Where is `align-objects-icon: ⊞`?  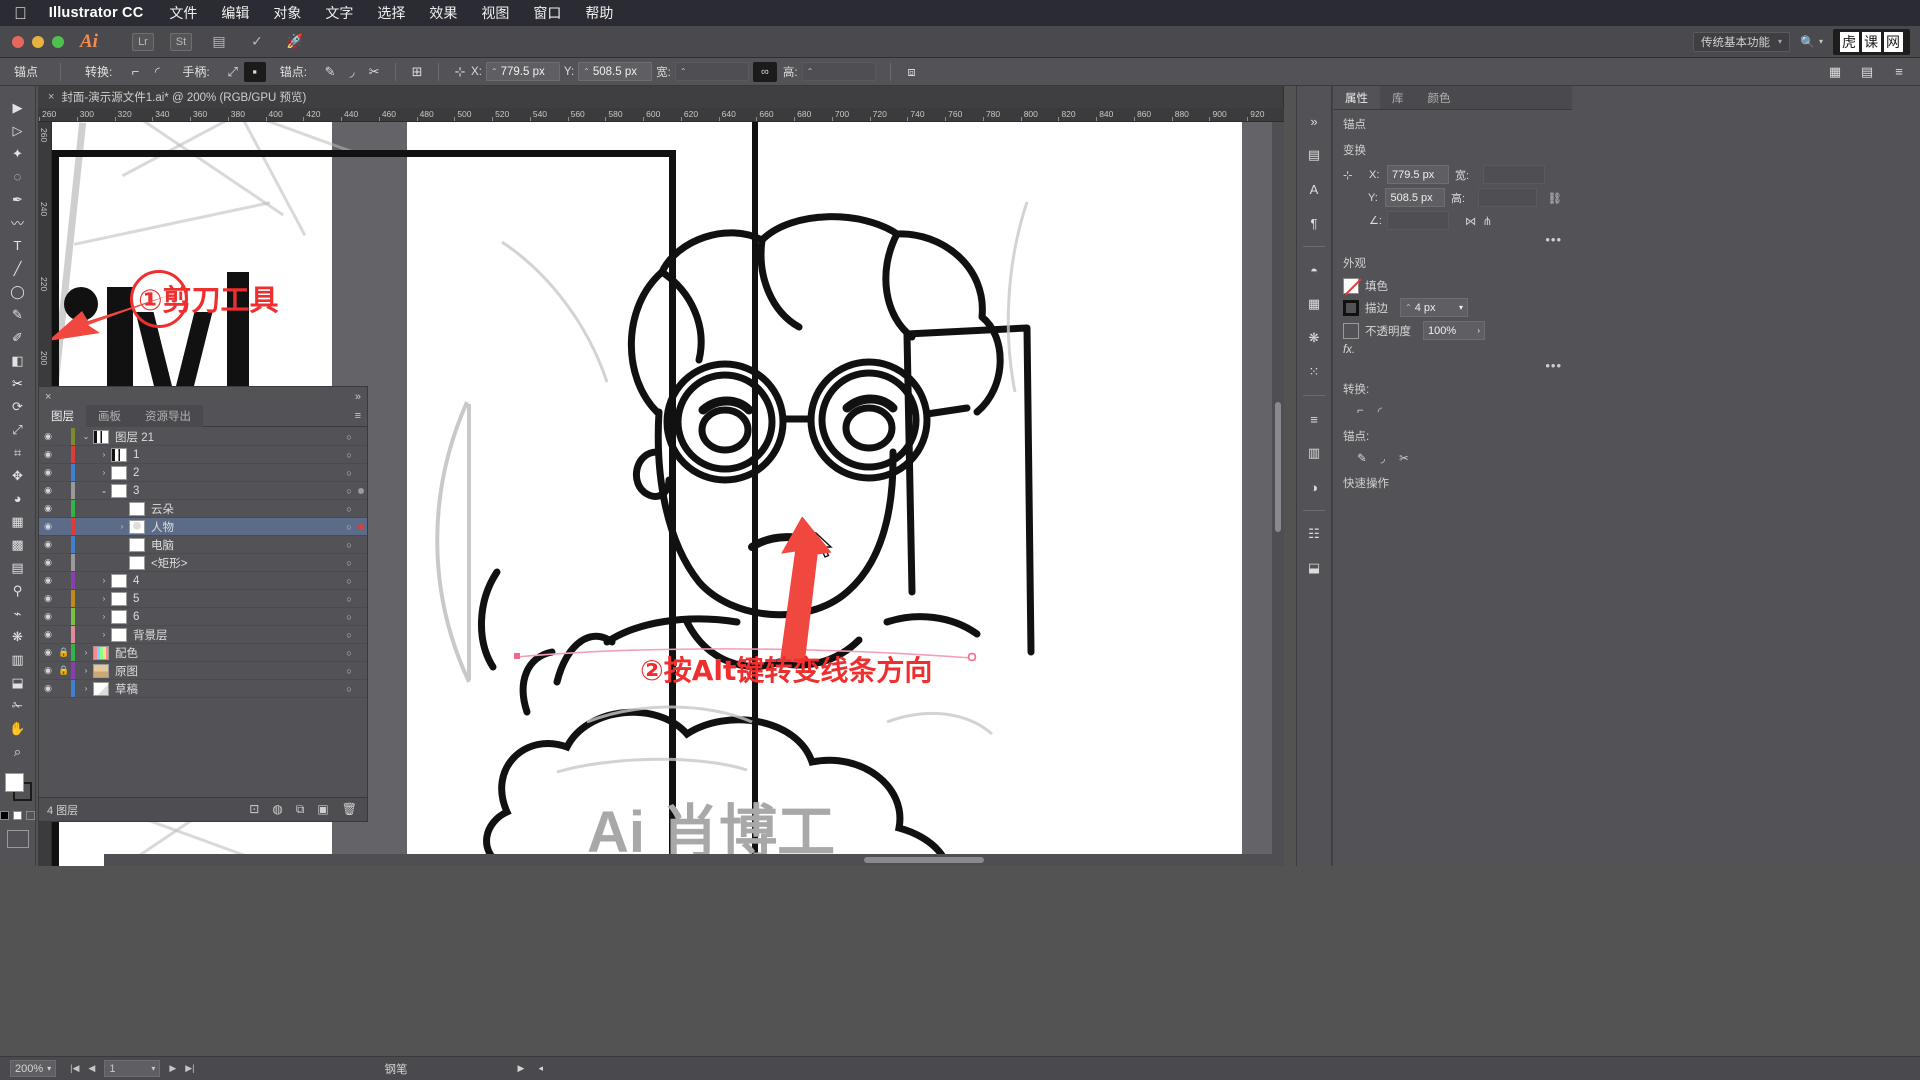
align-objects-icon: ⊞ is located at coordinates (417, 72).